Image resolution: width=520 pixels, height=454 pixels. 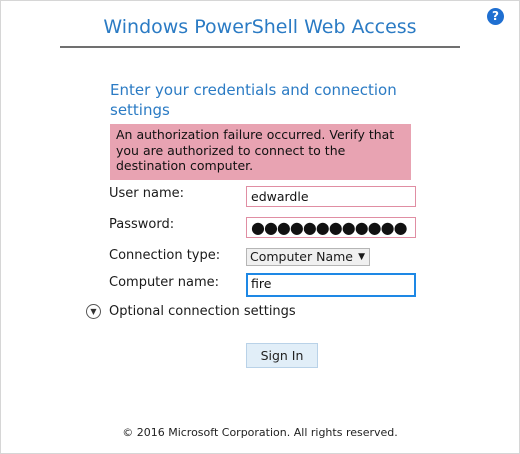 What do you see at coordinates (495, 16) in the screenshot?
I see `help-icon: ?` at bounding box center [495, 16].